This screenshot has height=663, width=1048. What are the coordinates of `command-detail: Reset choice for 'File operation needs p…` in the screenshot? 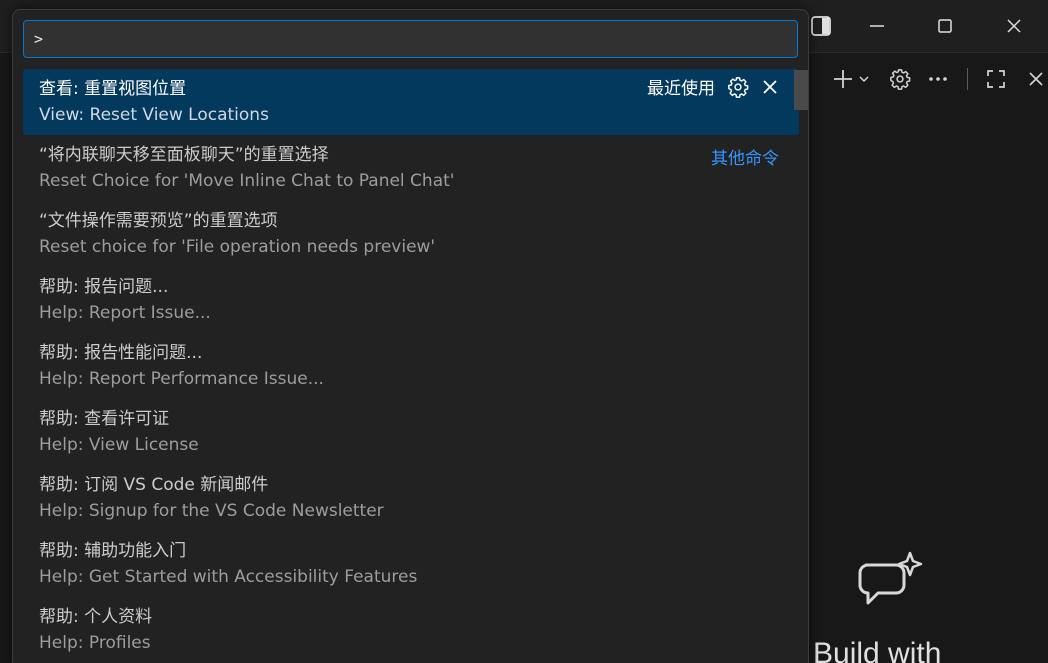 It's located at (237, 247).